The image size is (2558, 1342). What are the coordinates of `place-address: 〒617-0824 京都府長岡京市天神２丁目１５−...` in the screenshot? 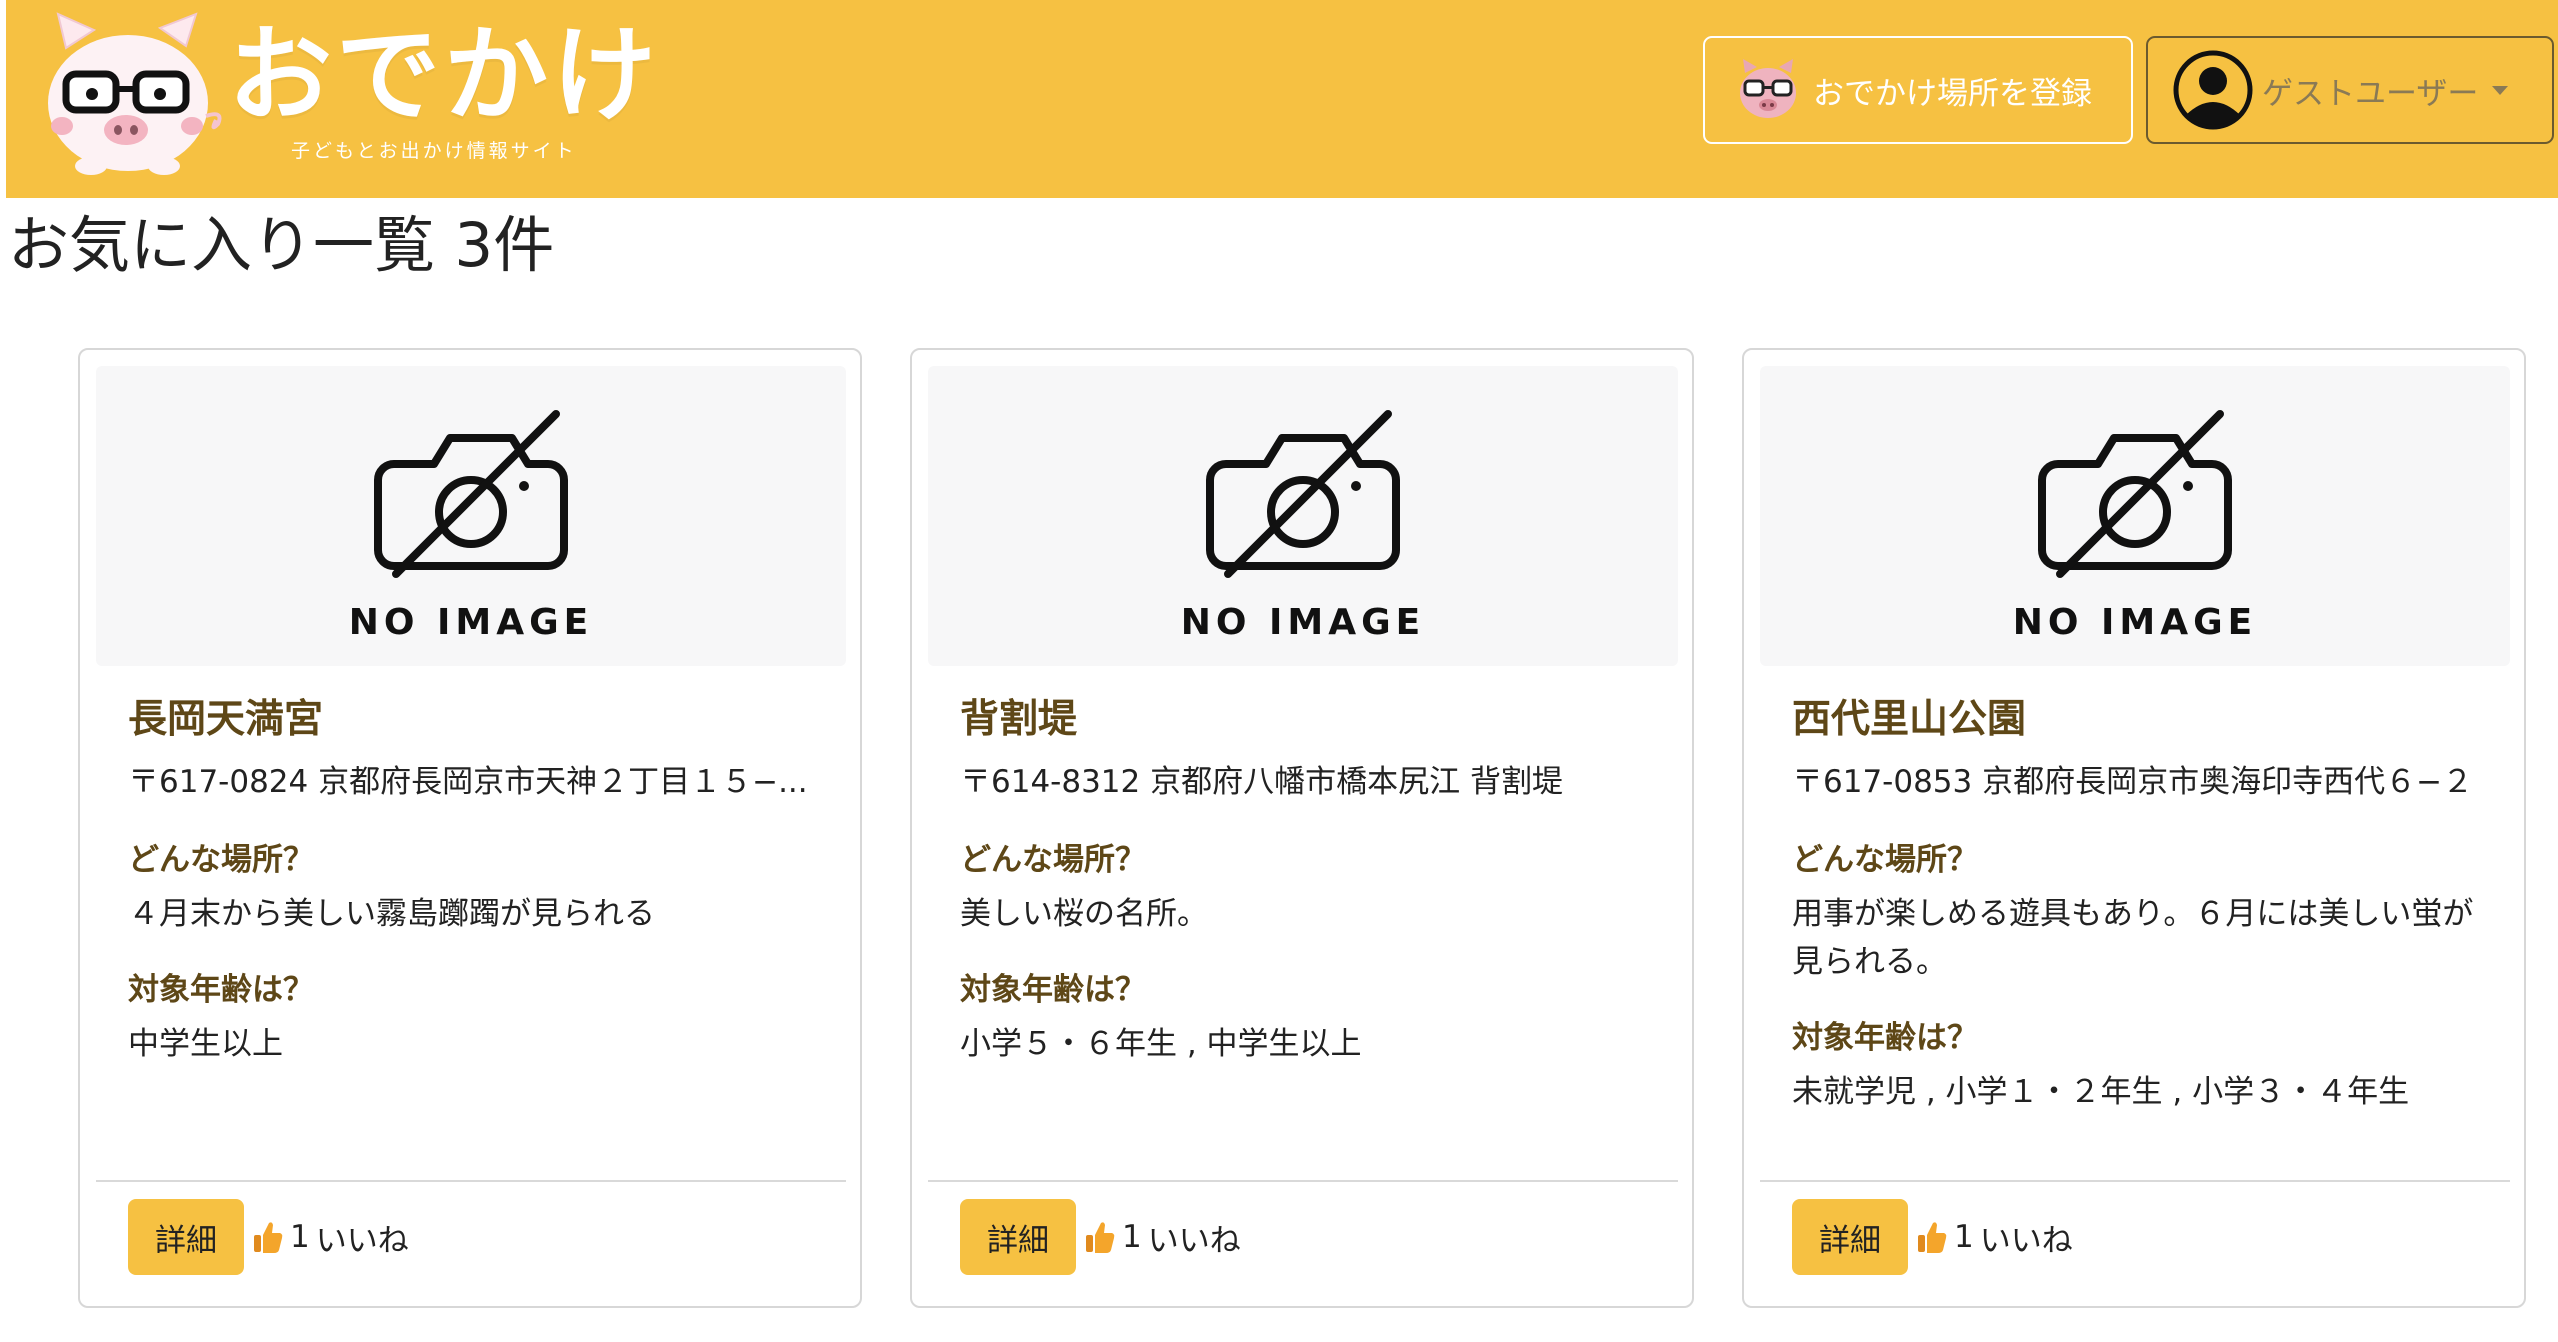 It's located at (468, 782).